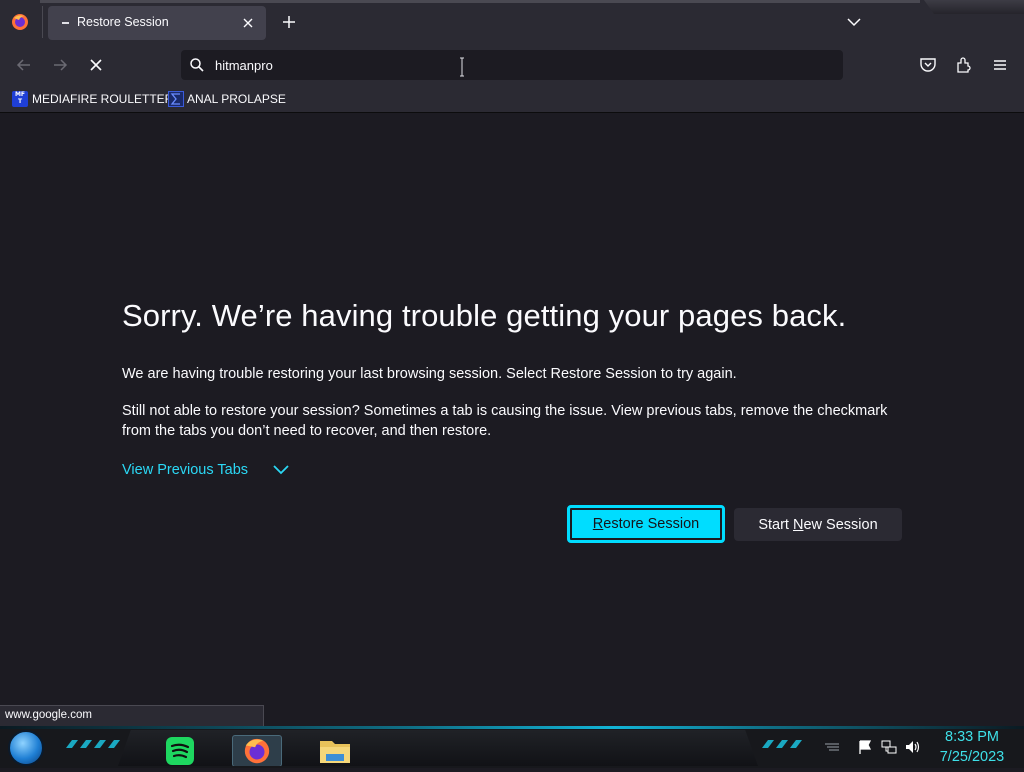 The width and height of the screenshot is (1024, 772). What do you see at coordinates (123, 22) in the screenshot?
I see `tab-title: Restore Session` at bounding box center [123, 22].